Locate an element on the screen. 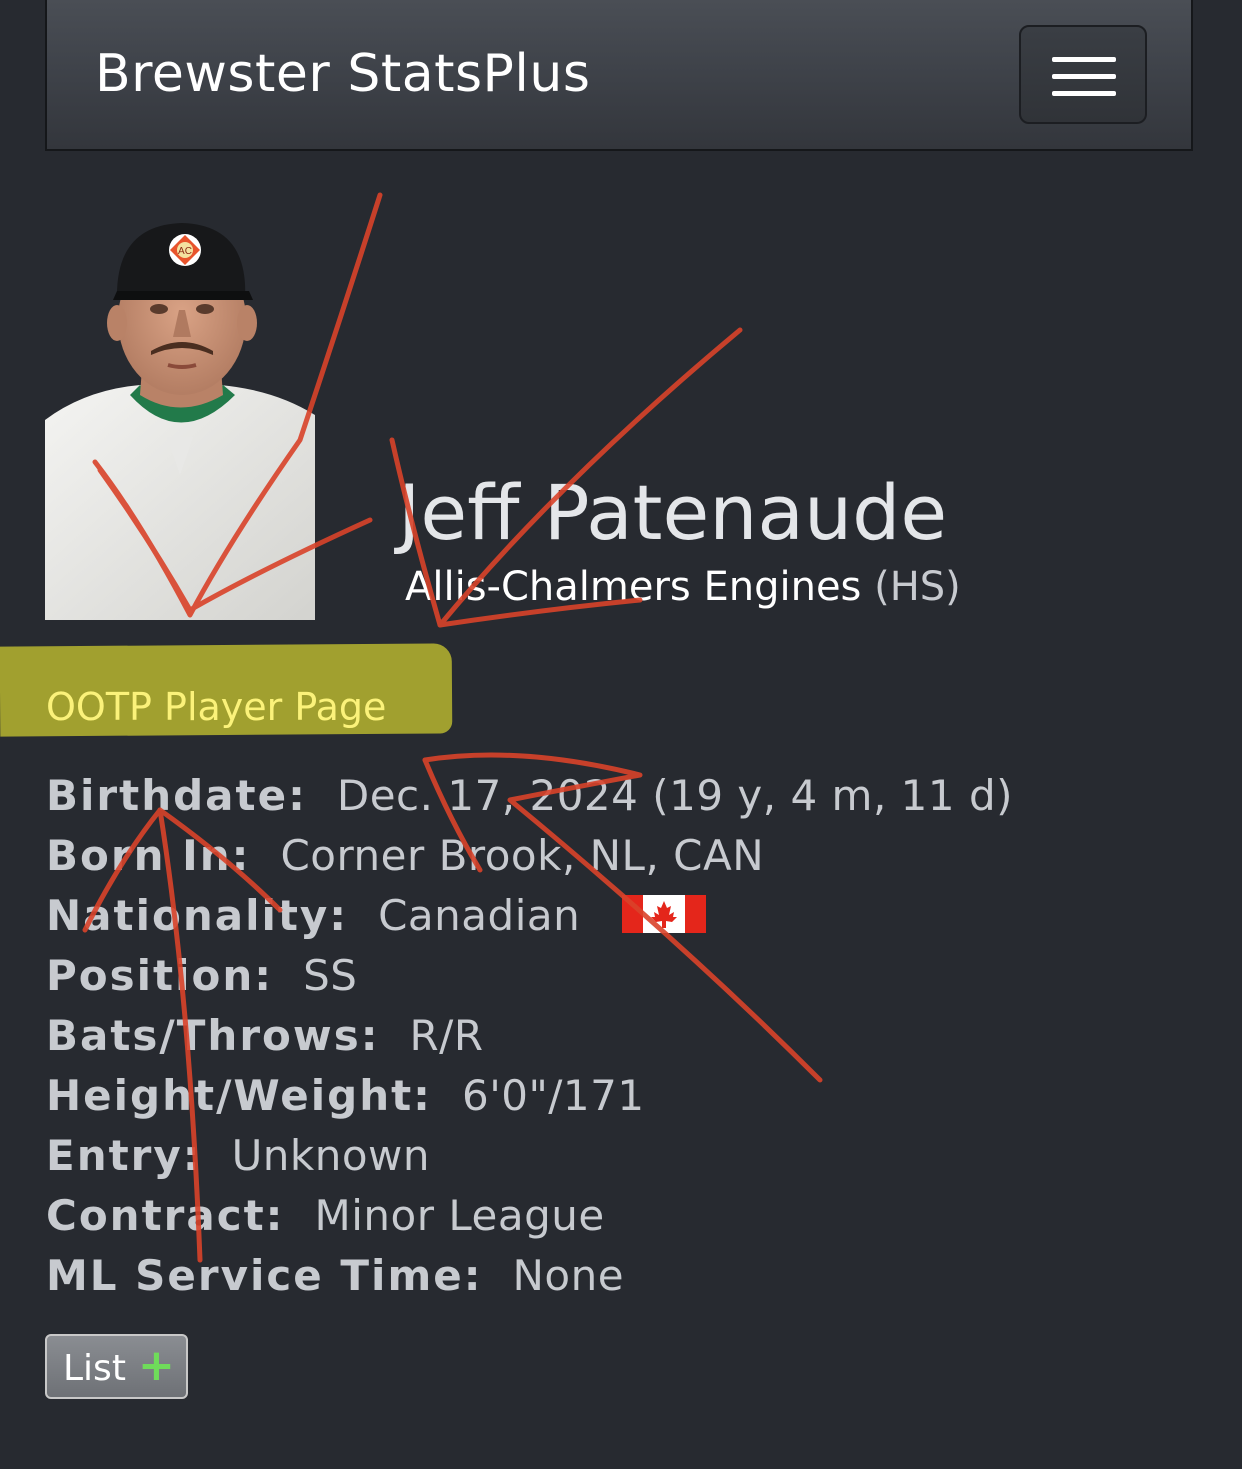 This screenshot has height=1469, width=1242. info-row-ml-service-time: ML Service Time: None is located at coordinates (529, 1276).